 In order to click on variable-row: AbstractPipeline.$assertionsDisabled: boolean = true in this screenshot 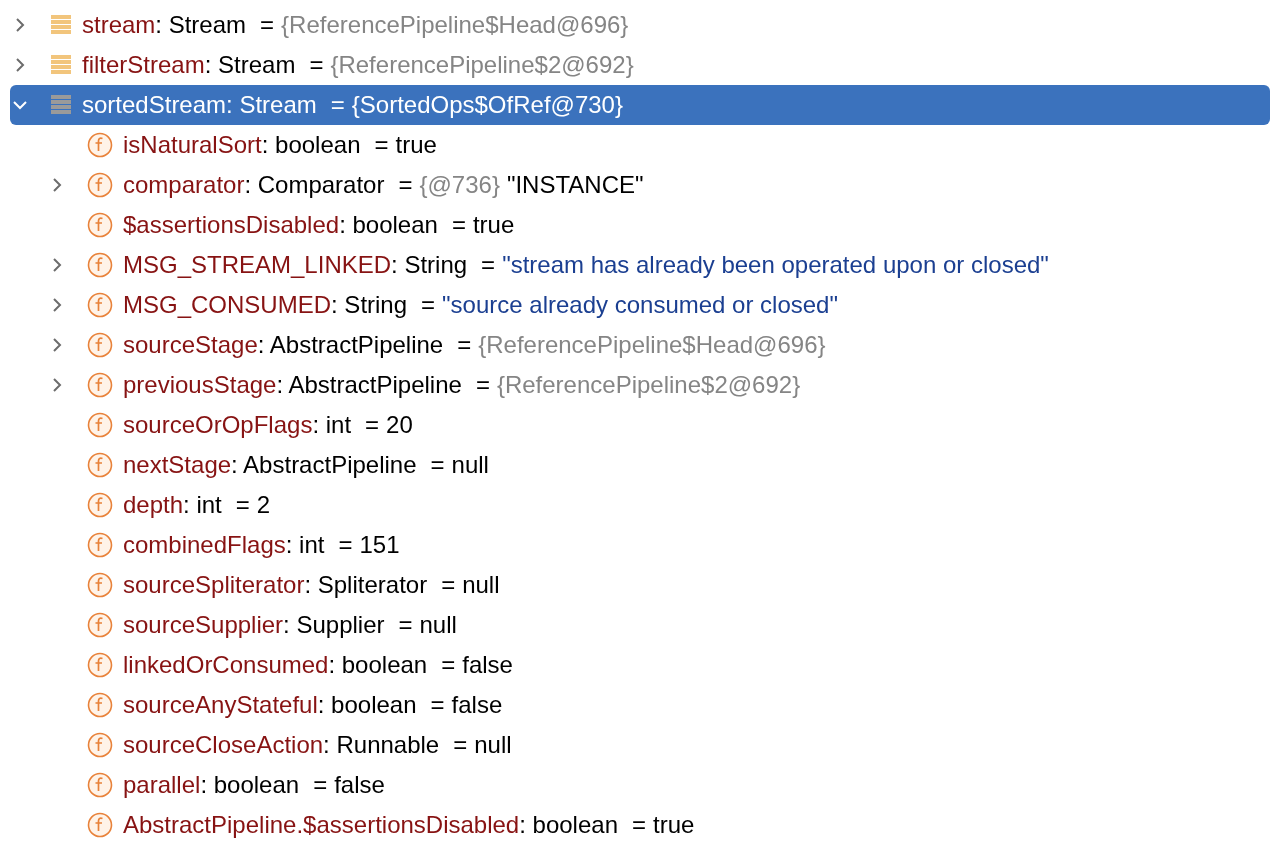, I will do `click(640, 825)`.